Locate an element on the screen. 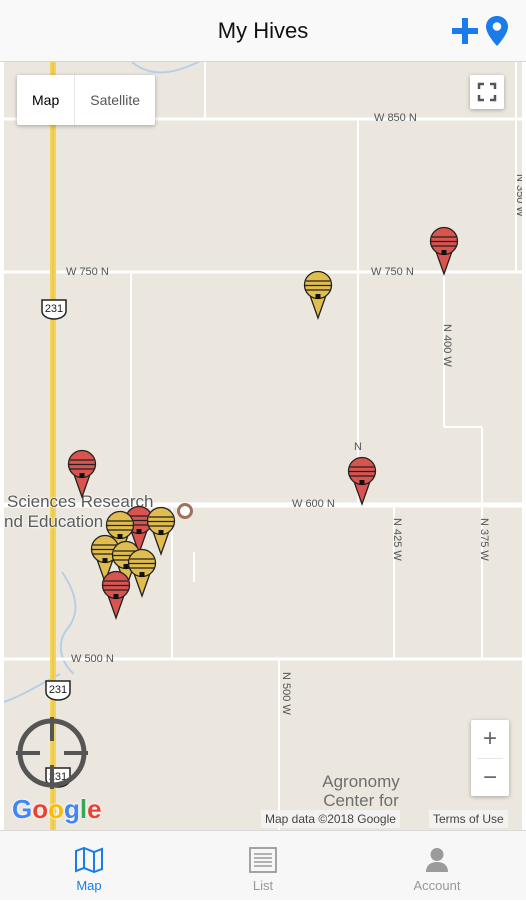 The image size is (526, 901). map-attribution: Map data ©2018 Google is located at coordinates (330, 819).